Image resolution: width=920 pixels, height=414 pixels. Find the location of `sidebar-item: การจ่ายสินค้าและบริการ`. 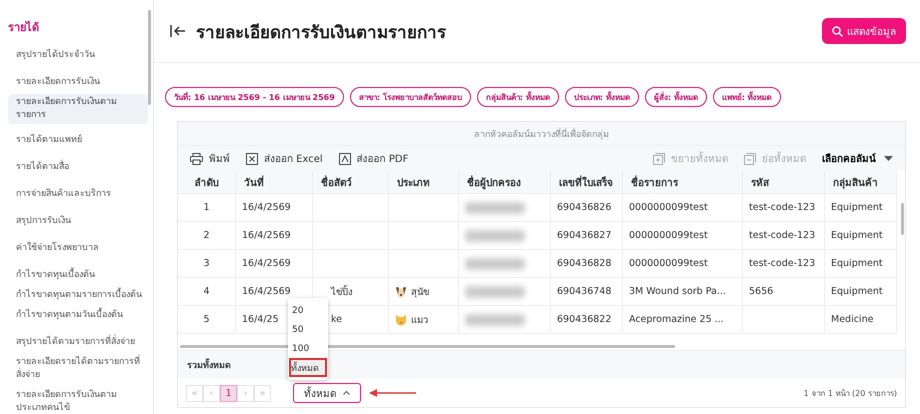

sidebar-item: การจ่ายสินค้าและบริการ is located at coordinates (78, 194).